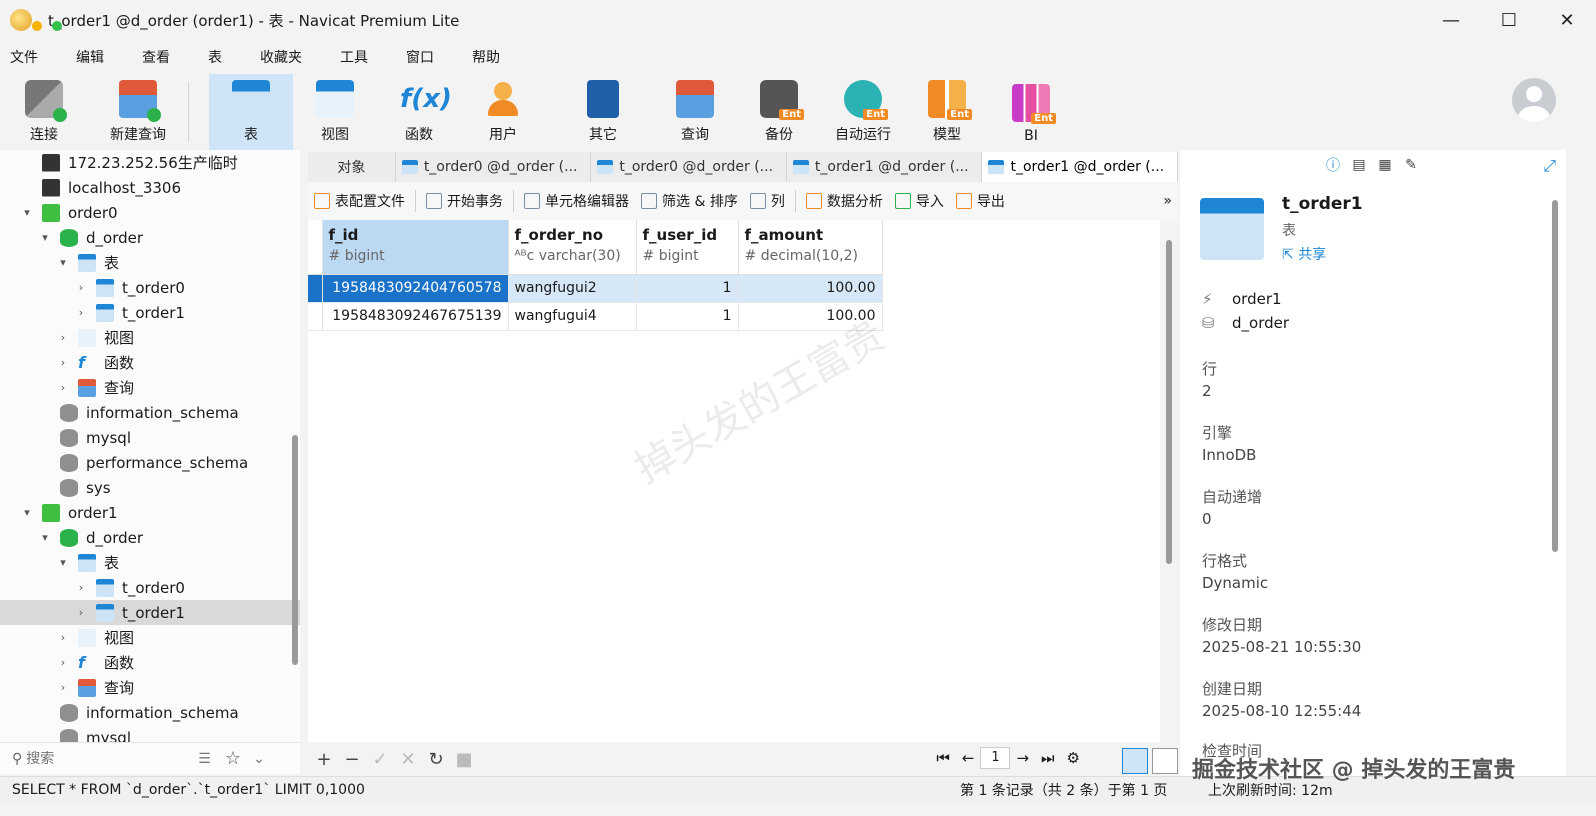 This screenshot has height=816, width=1596. Describe the element at coordinates (1451, 20) in the screenshot. I see `minimize-button: —` at that location.